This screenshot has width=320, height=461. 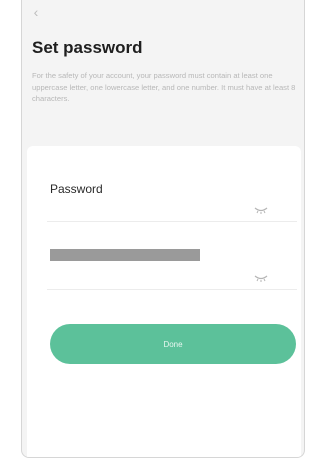 What do you see at coordinates (173, 344) in the screenshot?
I see `done-button: Done` at bounding box center [173, 344].